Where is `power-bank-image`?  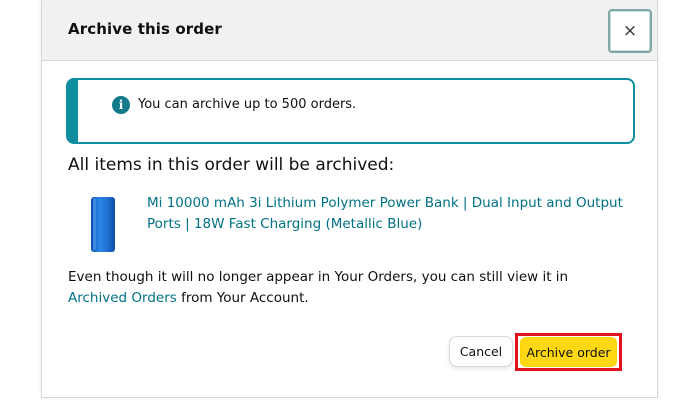 power-bank-image is located at coordinates (103, 224).